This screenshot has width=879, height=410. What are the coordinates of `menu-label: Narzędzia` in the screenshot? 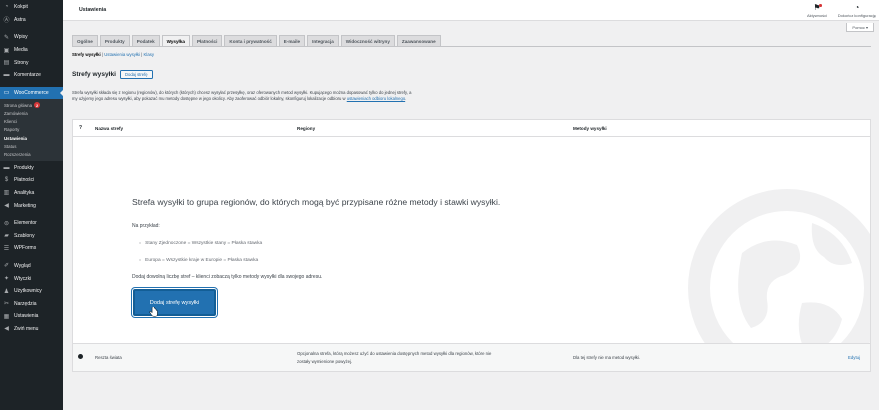 It's located at (25, 303).